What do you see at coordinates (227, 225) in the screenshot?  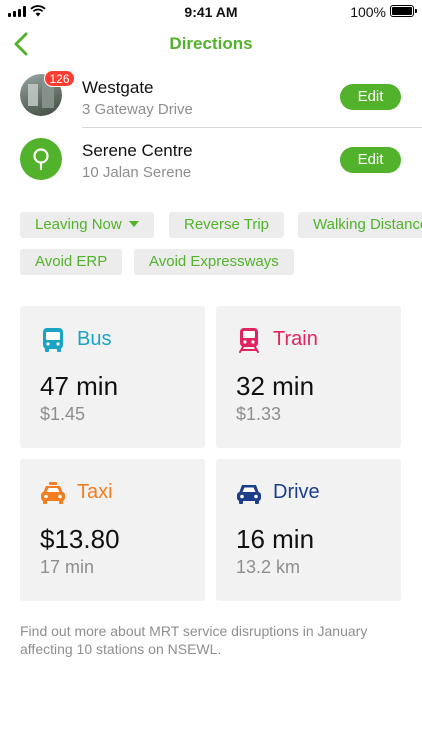 I see `reverse-trip-chip: Reverse Trip` at bounding box center [227, 225].